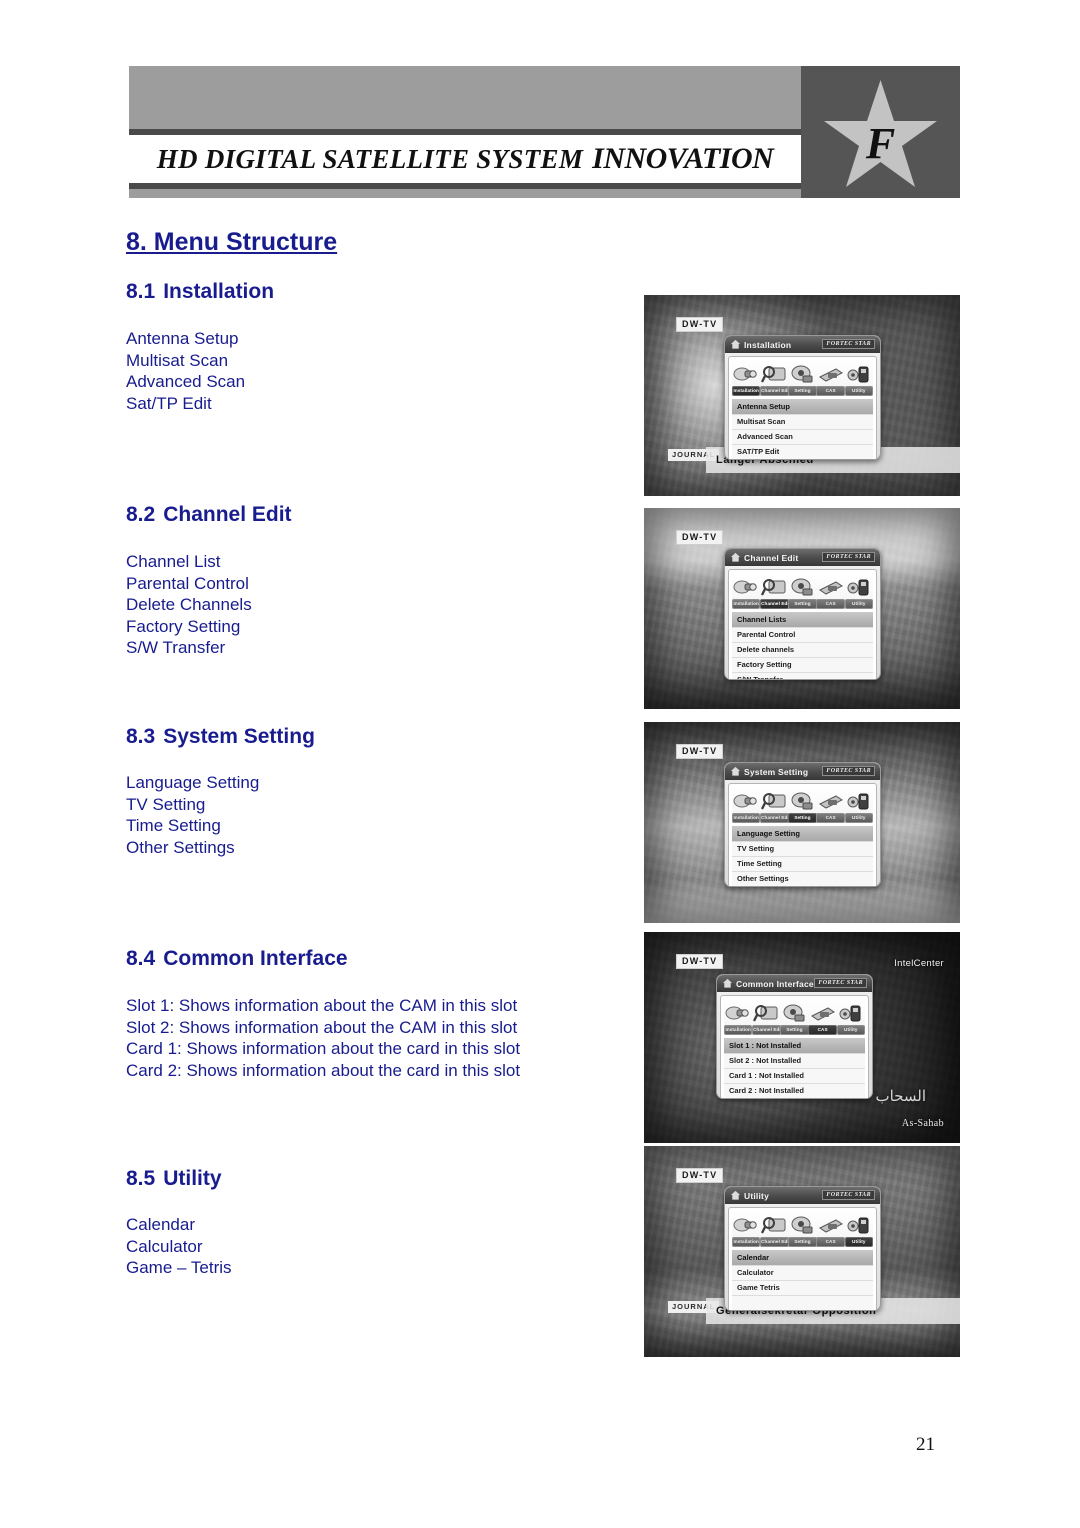 The height and width of the screenshot is (1528, 1080). Describe the element at coordinates (802, 834) in the screenshot. I see `osd-menu-item: Language Setting` at that location.